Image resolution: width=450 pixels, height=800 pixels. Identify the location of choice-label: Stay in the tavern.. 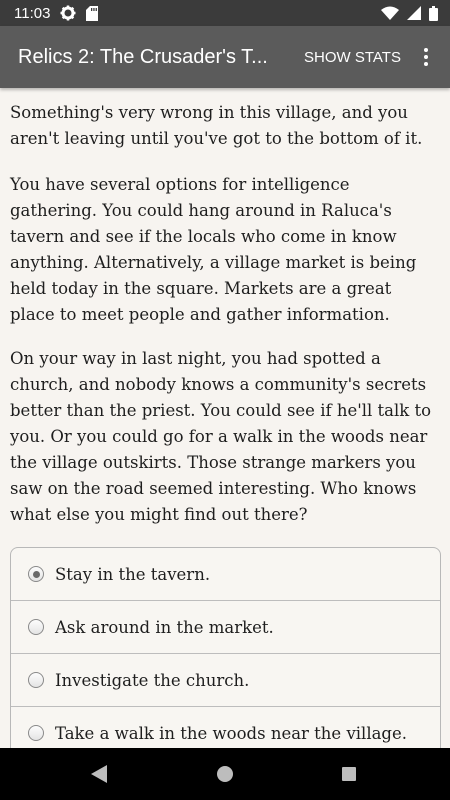
(133, 574).